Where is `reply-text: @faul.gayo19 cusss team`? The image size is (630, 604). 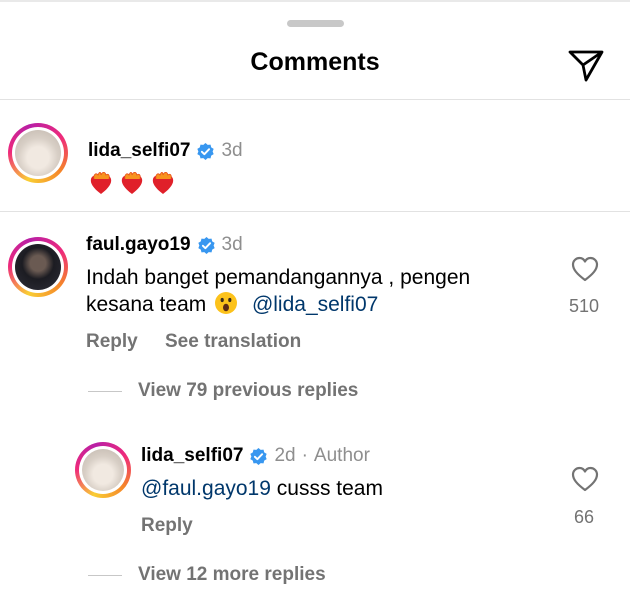 reply-text: @faul.gayo19 cusss team is located at coordinates (262, 489).